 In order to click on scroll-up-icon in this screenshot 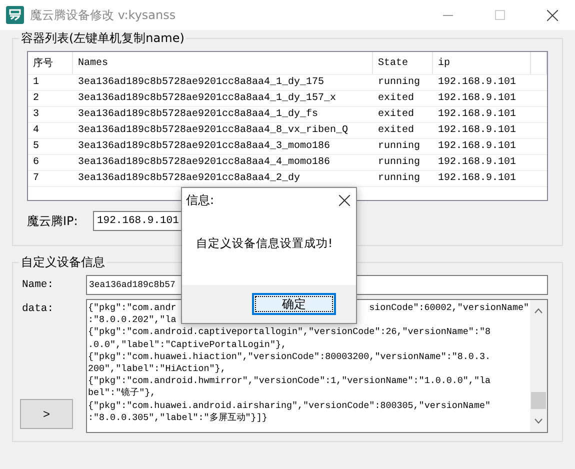, I will do `click(538, 311)`.